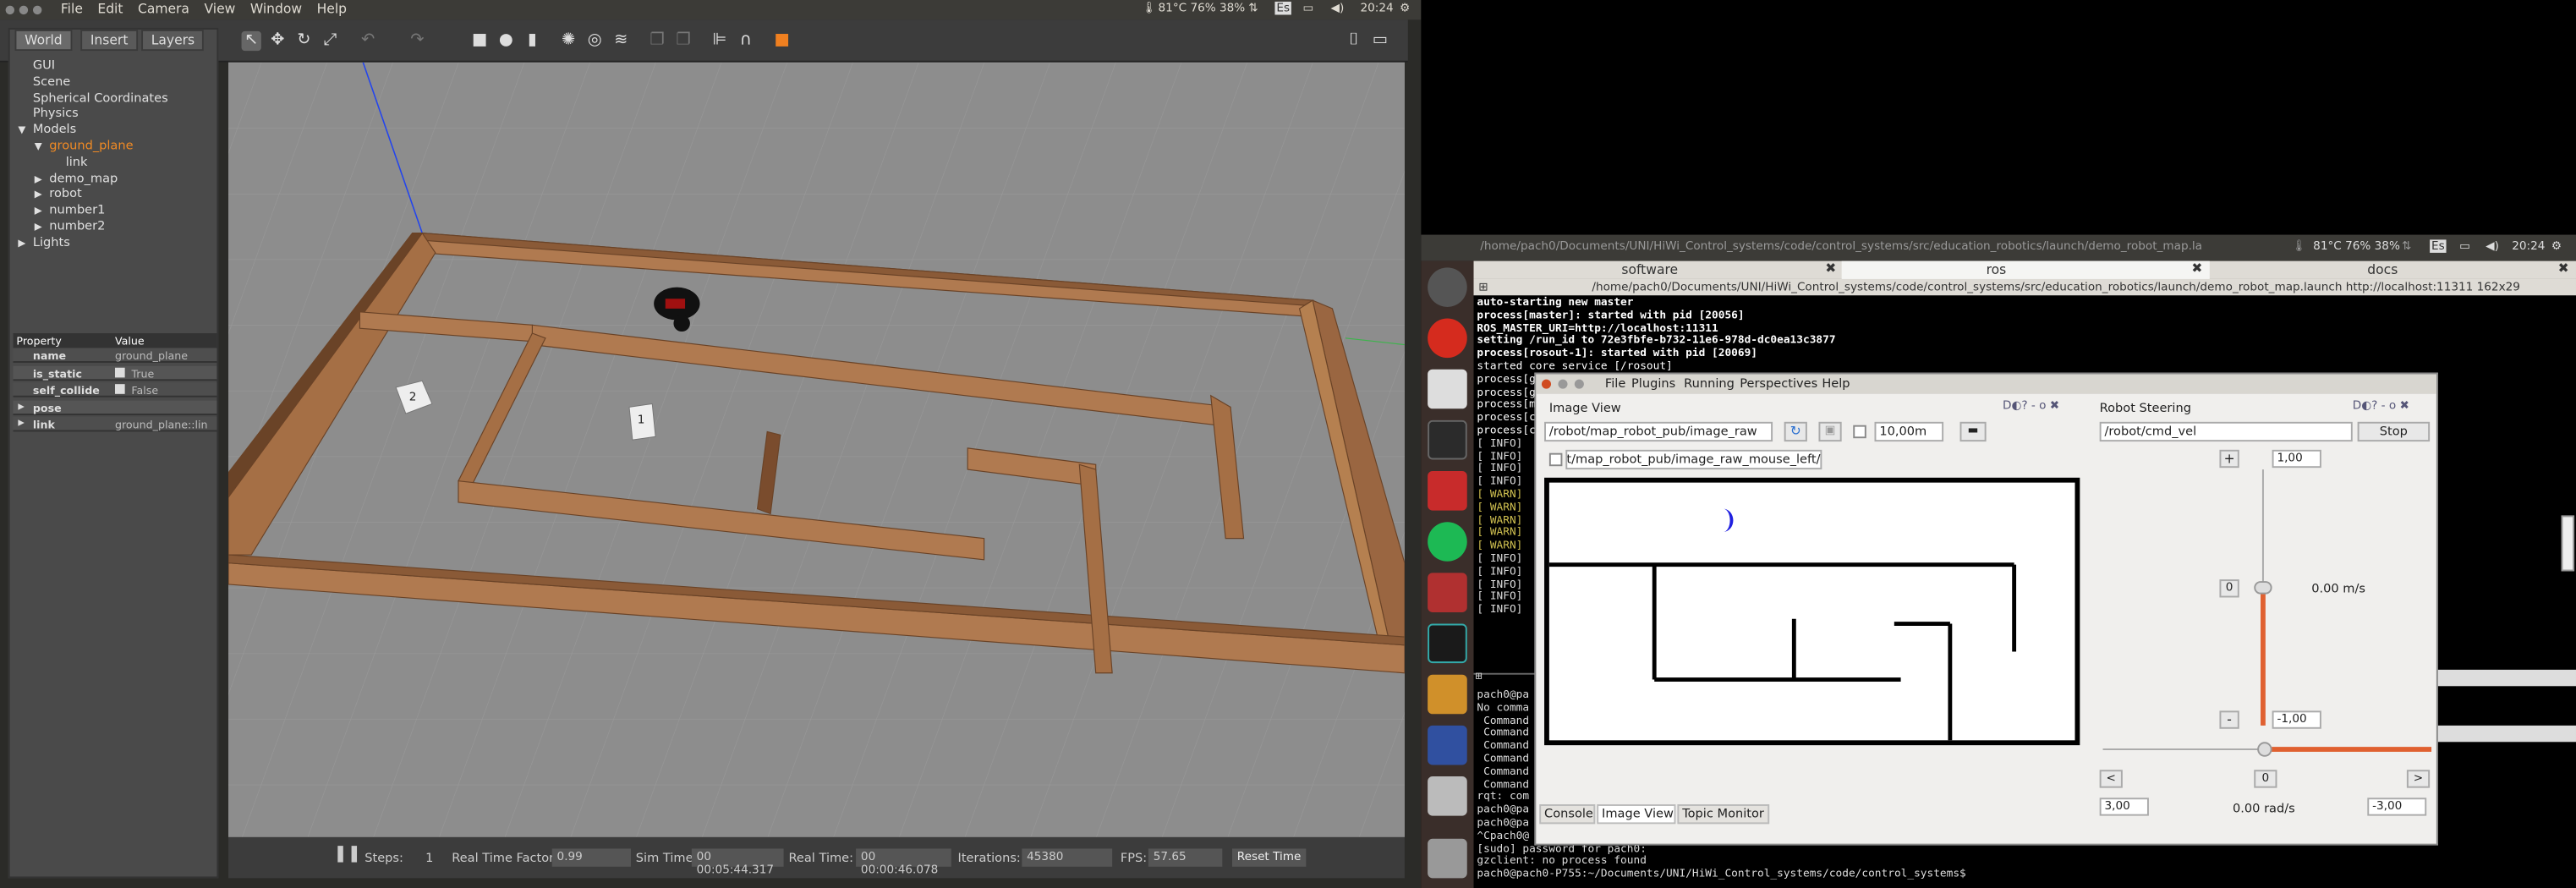  I want to click on ang-right-button: >, so click(2418, 779).